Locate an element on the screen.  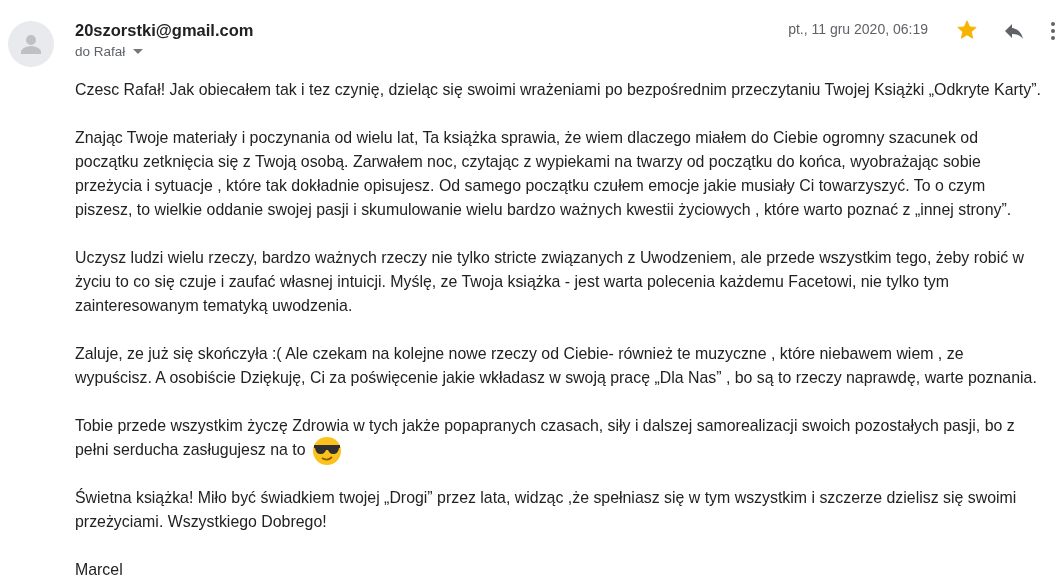
message-paragraph: Zaluje, ze już się skończyła :( Ale czekam na kolejne nowe rzeczy od Ciebie- również te muzyczne , które niebawem wiem , ze wypuścisz. A osobiście Dziękuję, Ci za poświęcenie jakie wkładasz w swoją pracę „Dla Nas” , bo są to rzeczy naprawdę, warte poznania. is located at coordinates (556, 365).